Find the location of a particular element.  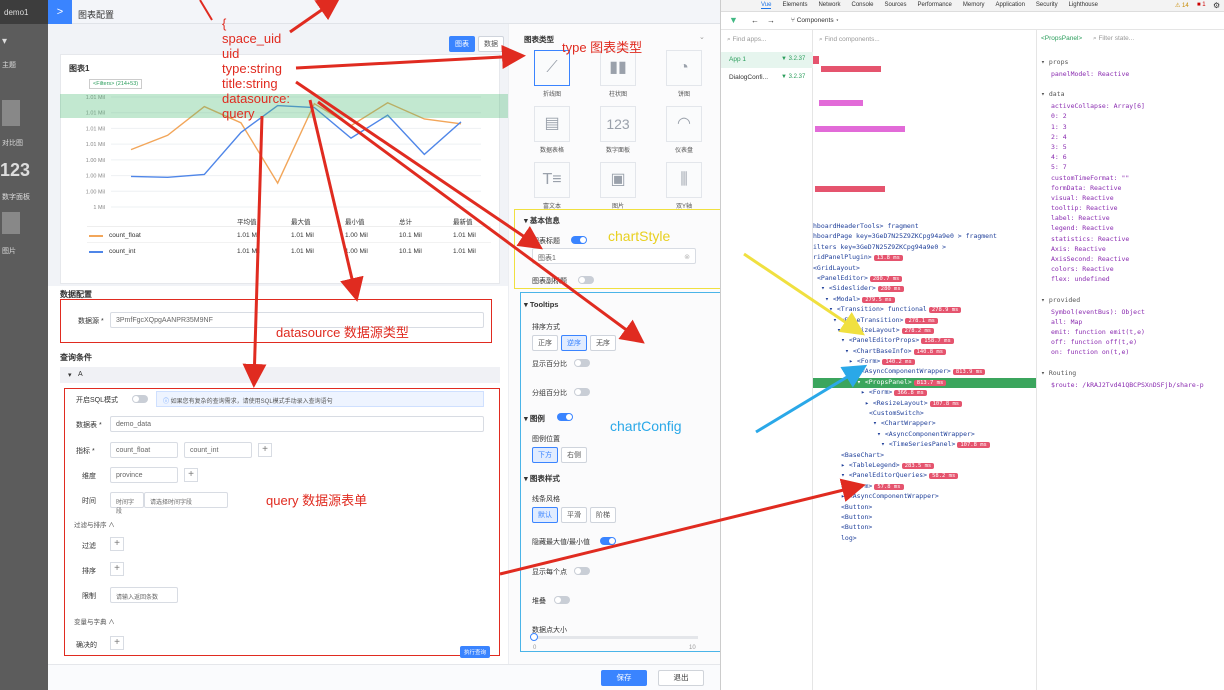

datasource-annotation: datasource 数据源类型 is located at coordinates (342, 332).